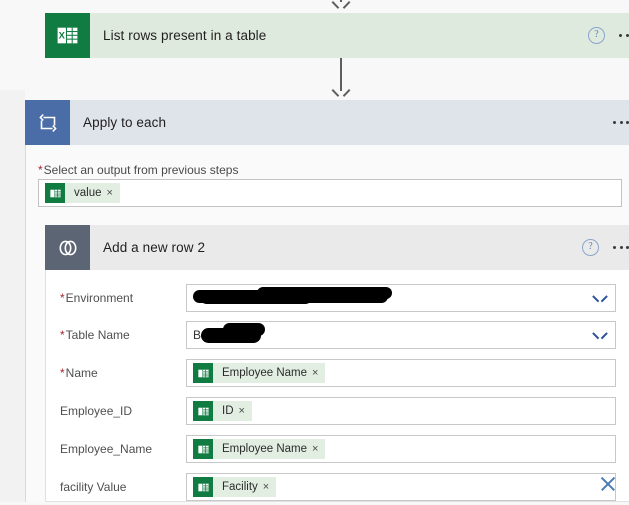 Image resolution: width=629 pixels, height=505 pixels. Describe the element at coordinates (590, 247) in the screenshot. I see `help-icon-dataverse: ?` at that location.